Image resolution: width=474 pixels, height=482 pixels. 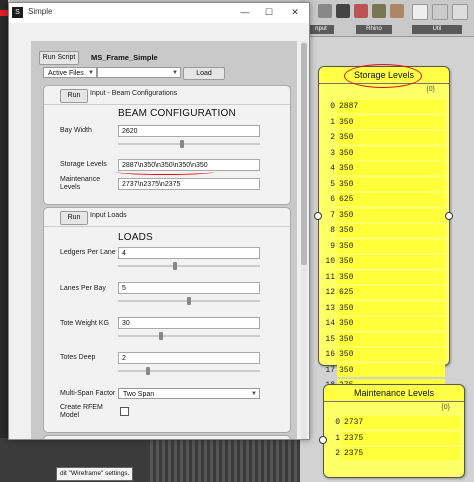 I want to click on panel-row: 13 350, so click(x=384, y=308).